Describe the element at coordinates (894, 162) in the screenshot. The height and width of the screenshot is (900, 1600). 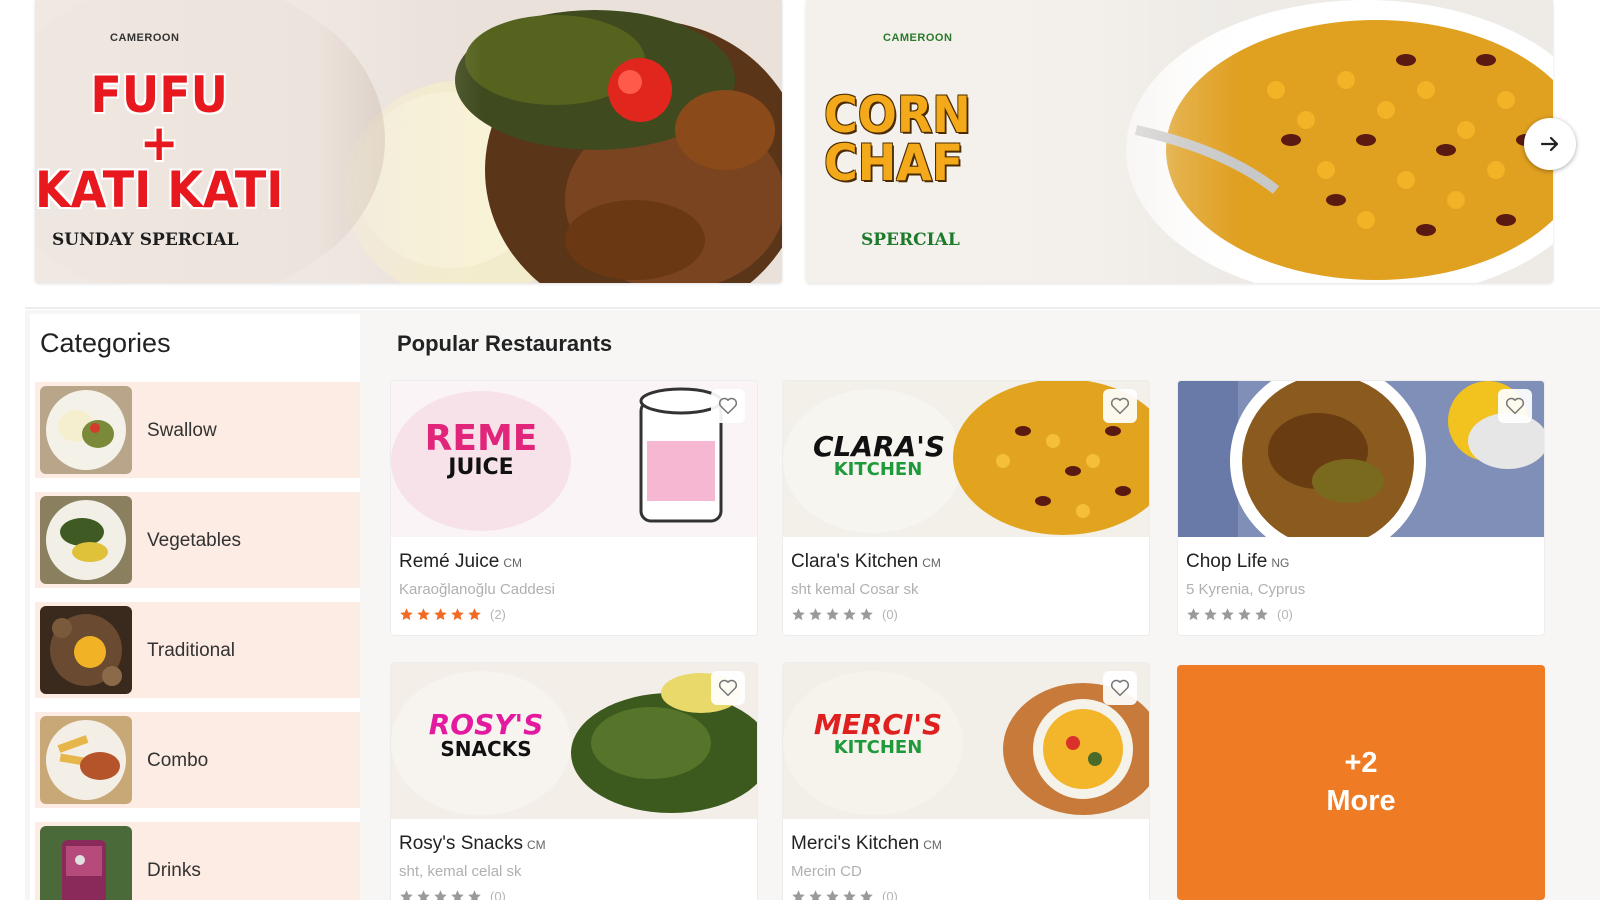
I see `headline-line: CHAF` at that location.